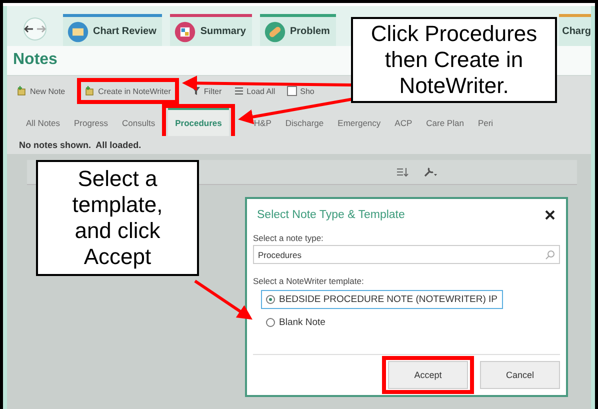 The width and height of the screenshot is (598, 409). Describe the element at coordinates (138, 122) in the screenshot. I see `note-tab: Consults` at that location.